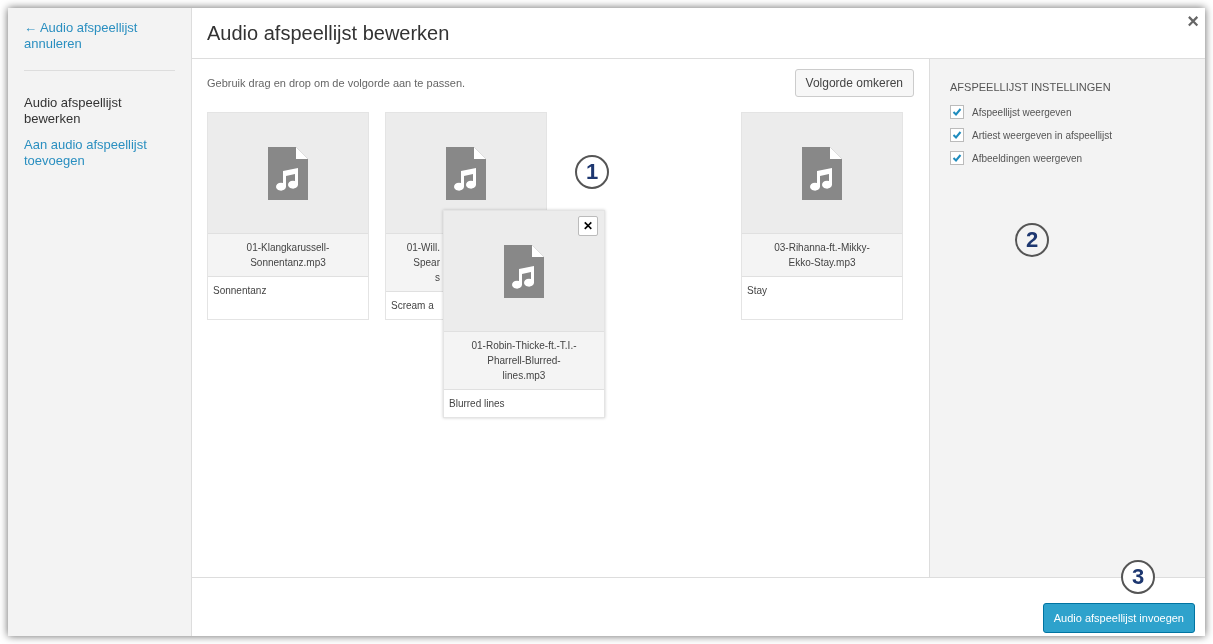 This screenshot has width=1213, height=644. What do you see at coordinates (822, 255) in the screenshot?
I see `file-name: 03-Rihanna-ft.-Mikky- Ekko-Stay.mp3` at bounding box center [822, 255].